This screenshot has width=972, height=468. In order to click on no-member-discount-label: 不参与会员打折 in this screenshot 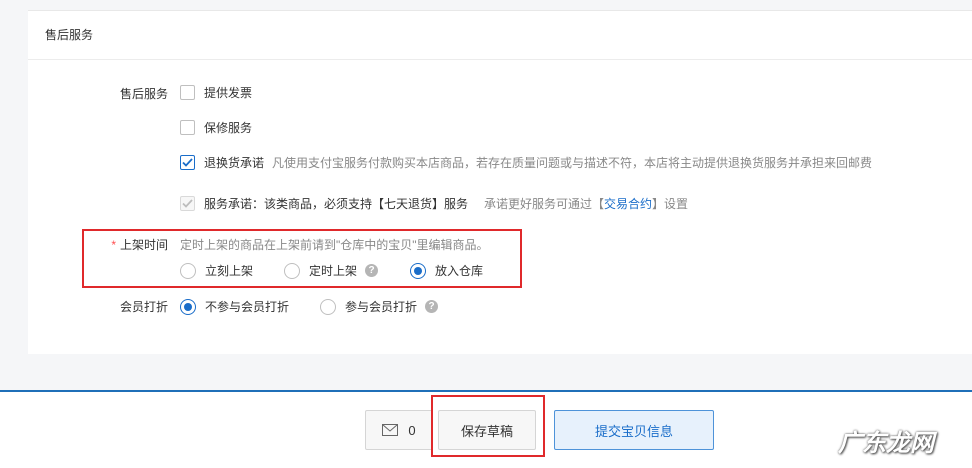, I will do `click(247, 307)`.